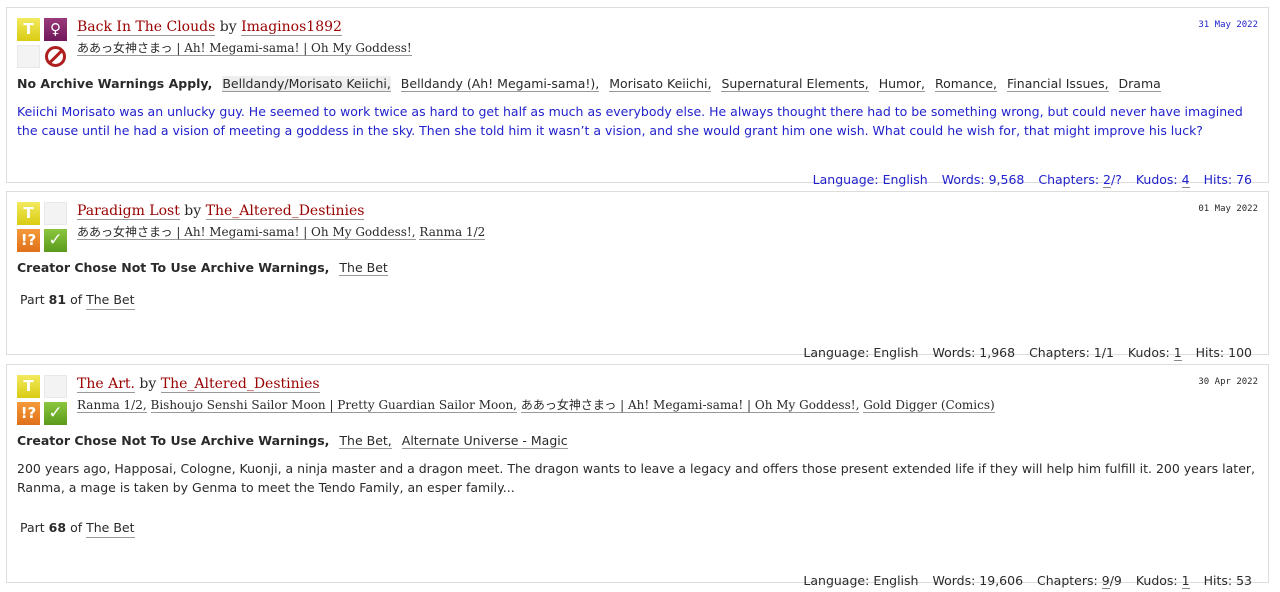  I want to click on words-value: 19,606, so click(1001, 580).